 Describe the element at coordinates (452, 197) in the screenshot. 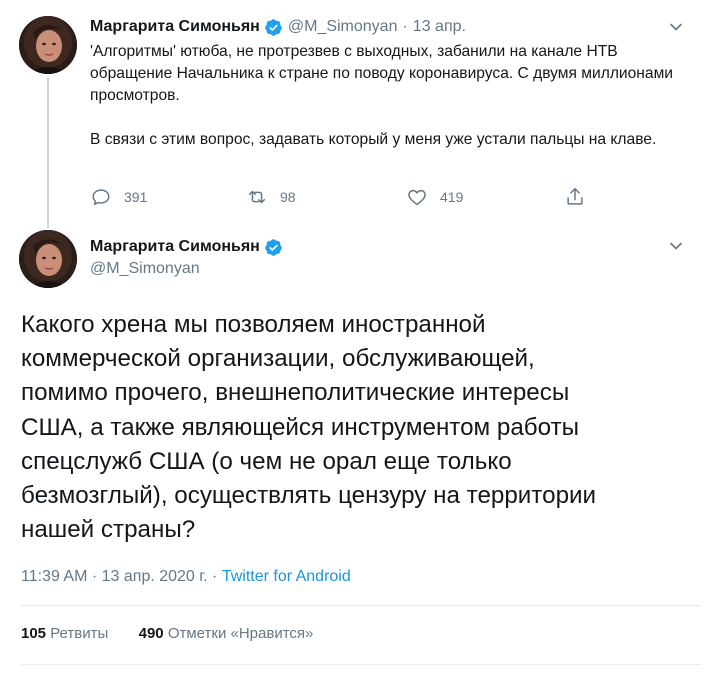

I see `like-count: 419` at that location.